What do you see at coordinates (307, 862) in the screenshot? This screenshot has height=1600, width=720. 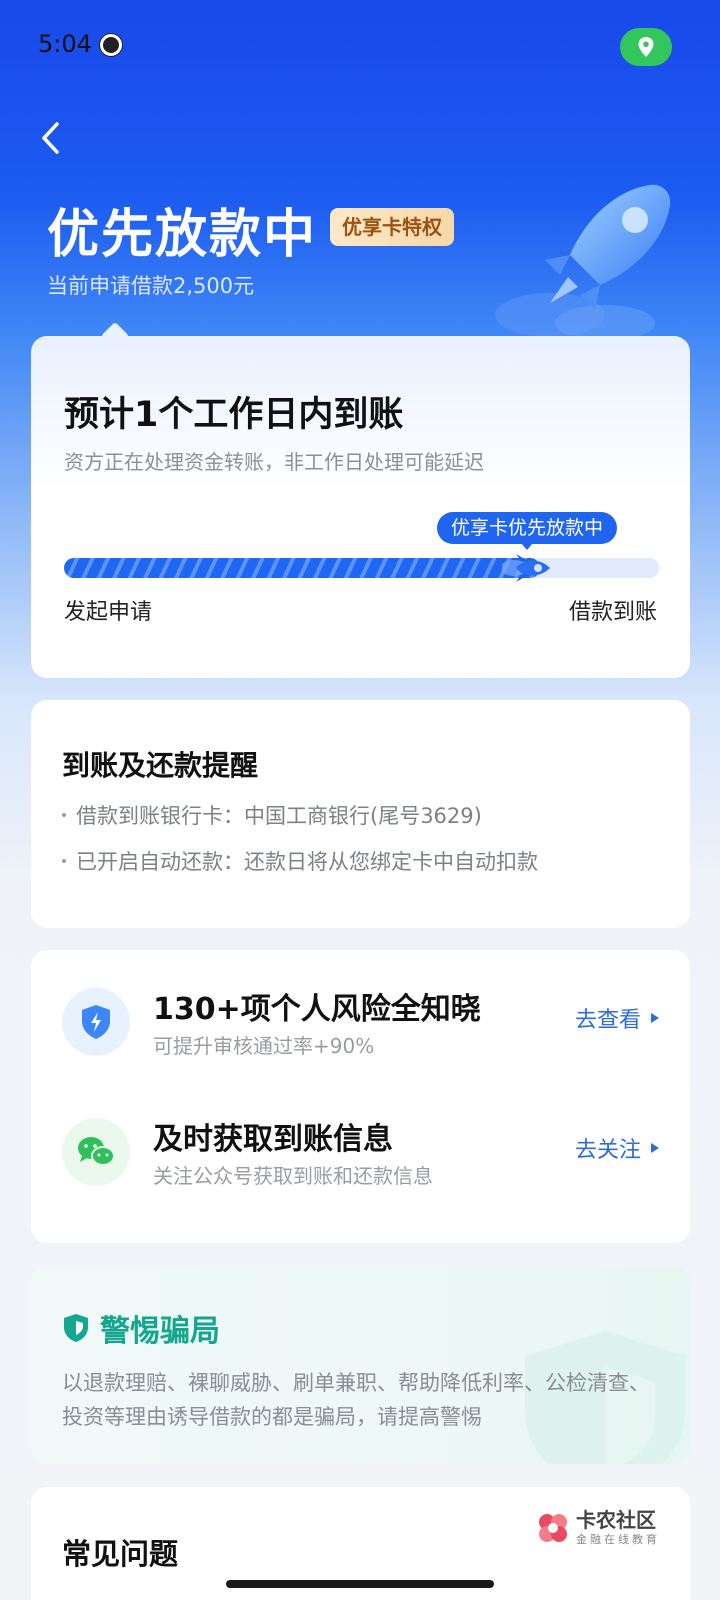 I see `auto-repay-text: 已开启自动还款：还款日将从您绑定卡中自动扣款` at bounding box center [307, 862].